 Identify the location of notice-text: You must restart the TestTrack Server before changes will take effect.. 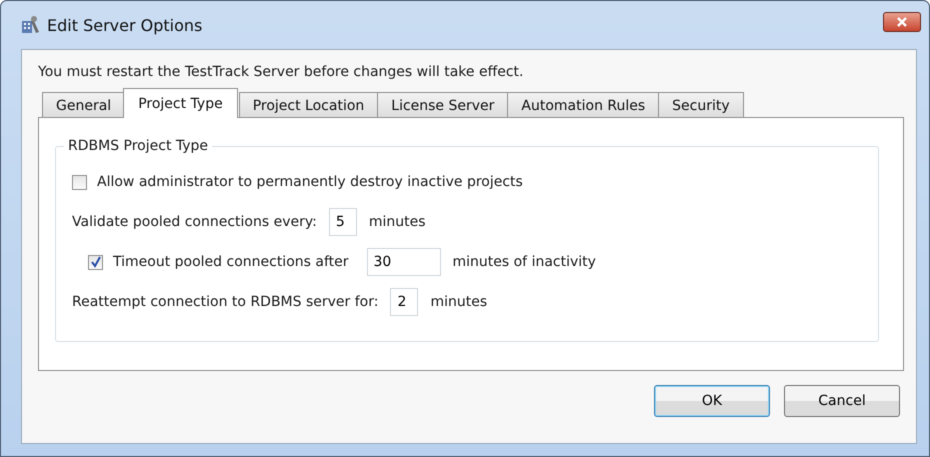
(281, 72).